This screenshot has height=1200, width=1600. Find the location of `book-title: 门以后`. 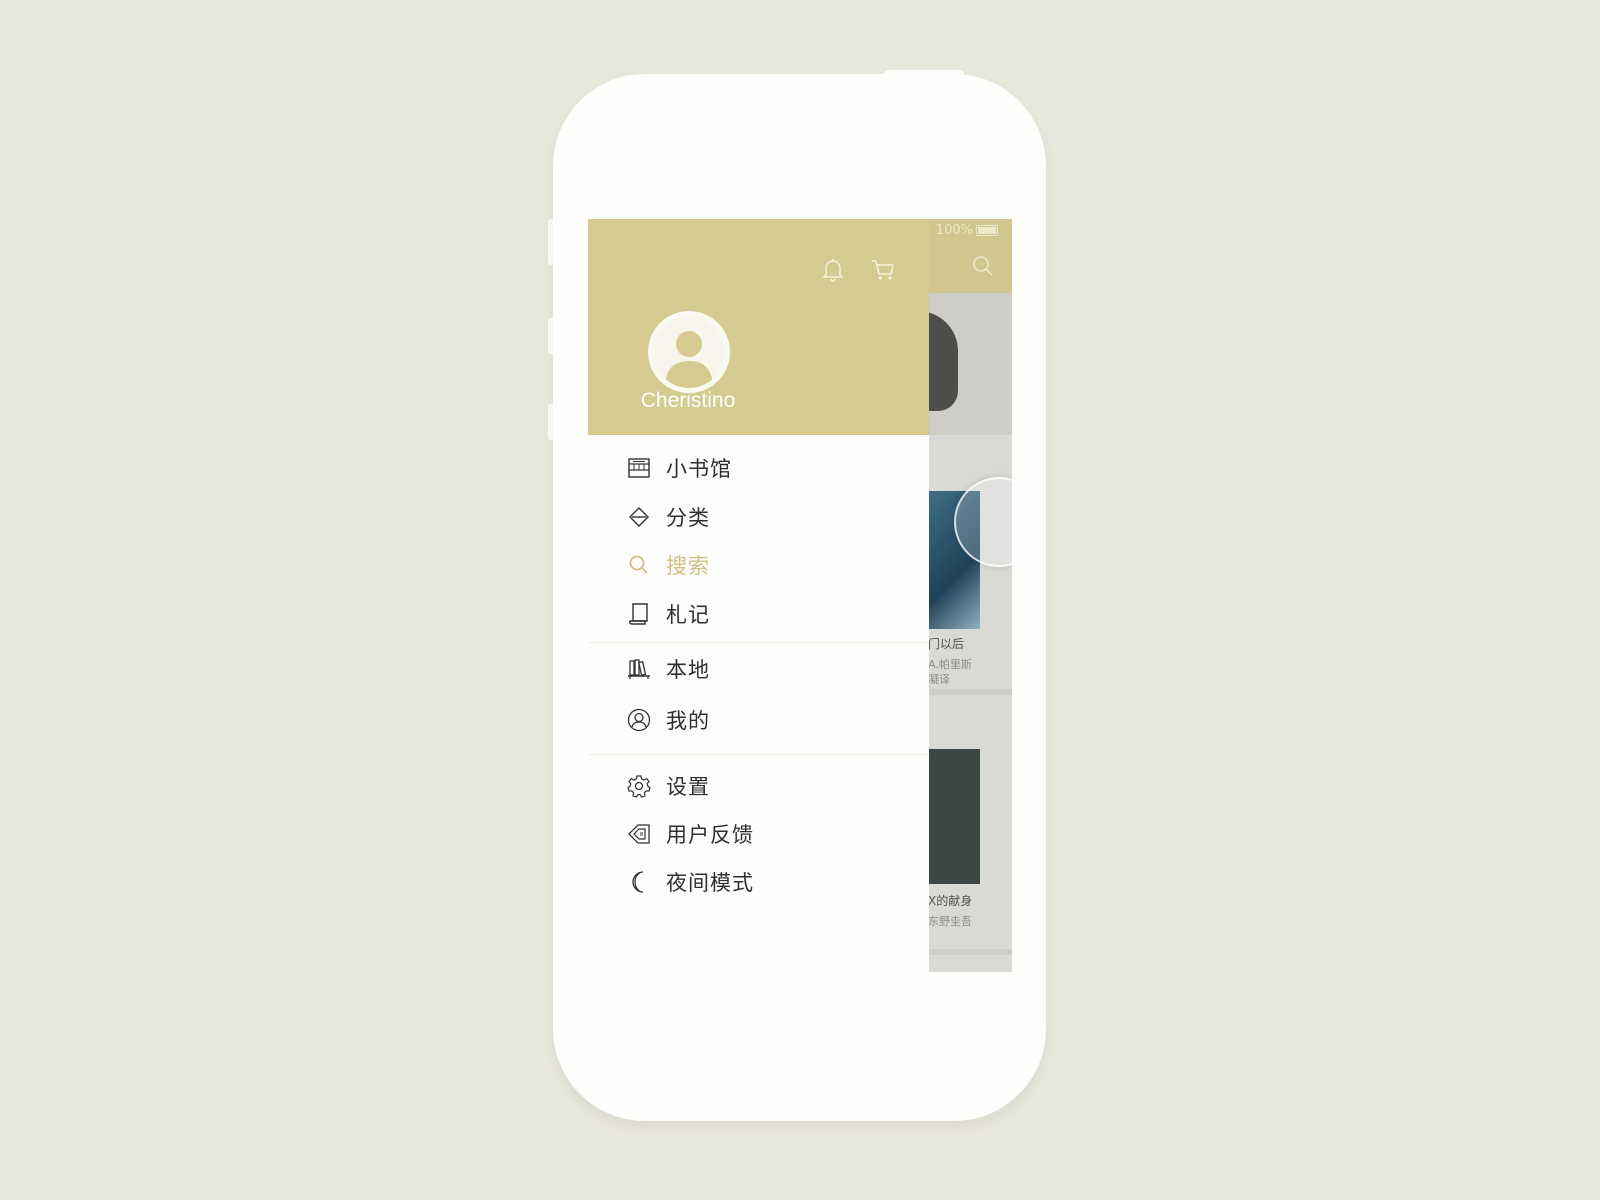

book-title: 门以后 is located at coordinates (946, 644).